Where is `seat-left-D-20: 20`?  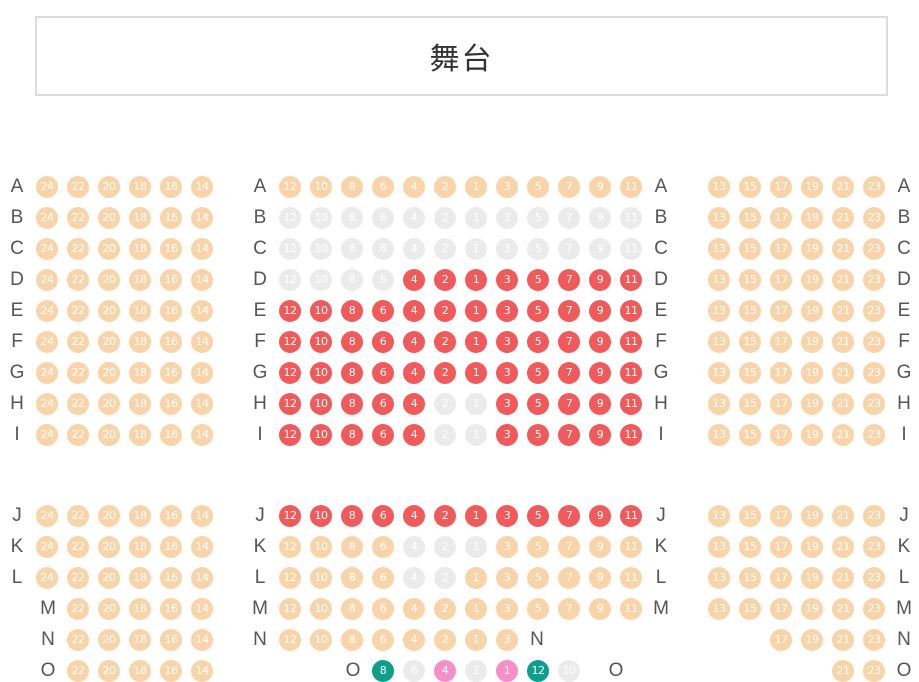
seat-left-D-20: 20 is located at coordinates (109, 280).